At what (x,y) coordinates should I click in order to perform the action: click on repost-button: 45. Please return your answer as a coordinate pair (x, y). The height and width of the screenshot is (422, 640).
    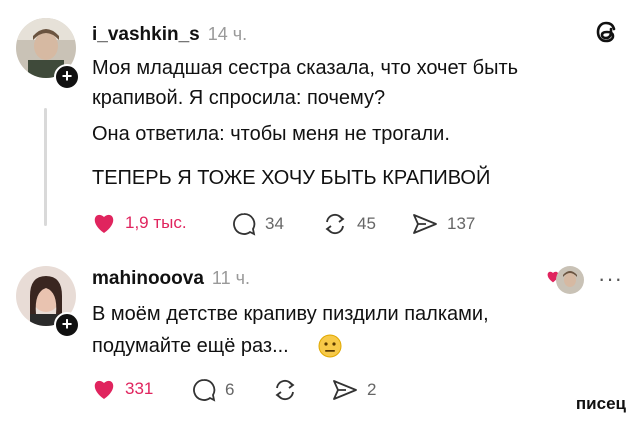
    Looking at the image, I should click on (349, 224).